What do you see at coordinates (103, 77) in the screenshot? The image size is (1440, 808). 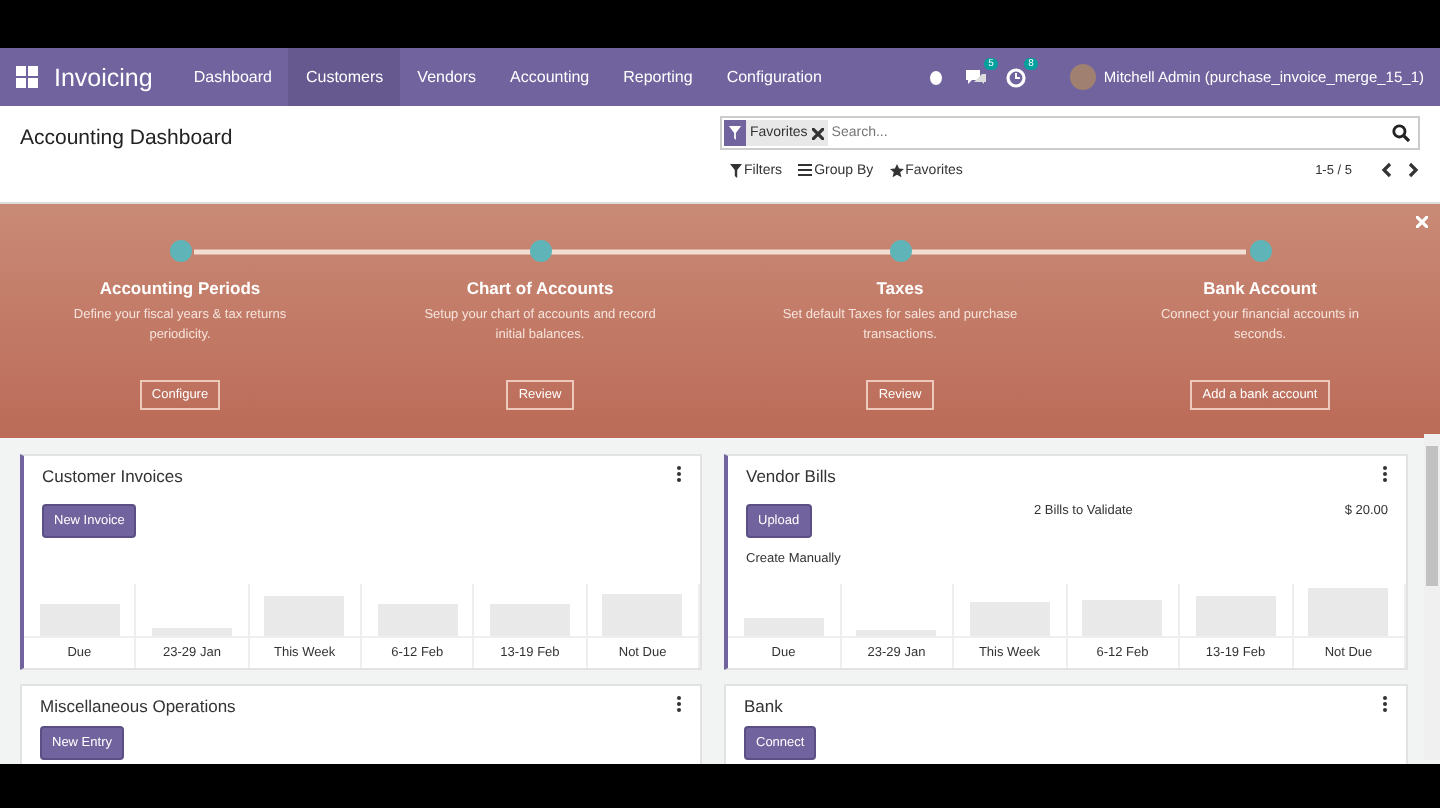 I see `app-name: Invoicing` at bounding box center [103, 77].